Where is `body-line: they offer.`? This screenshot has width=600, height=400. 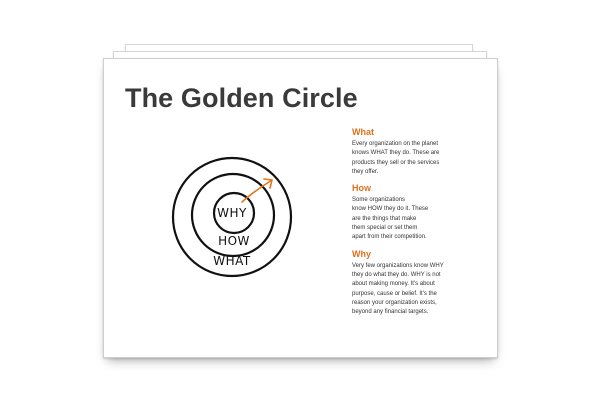
body-line: they offer. is located at coordinates (365, 171).